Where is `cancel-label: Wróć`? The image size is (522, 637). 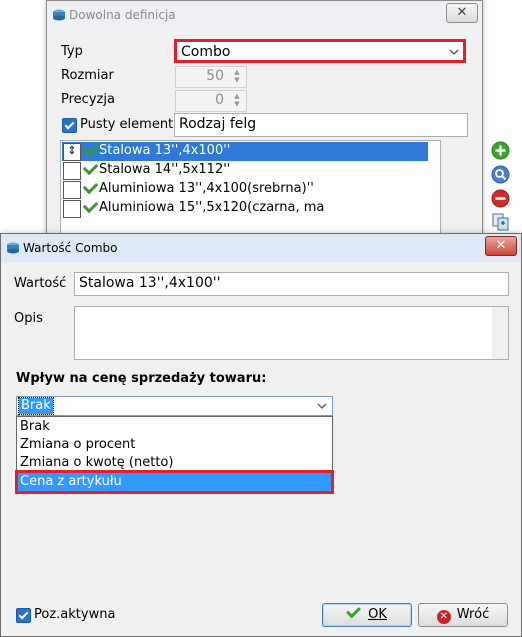
cancel-label: Wróć is located at coordinates (473, 614).